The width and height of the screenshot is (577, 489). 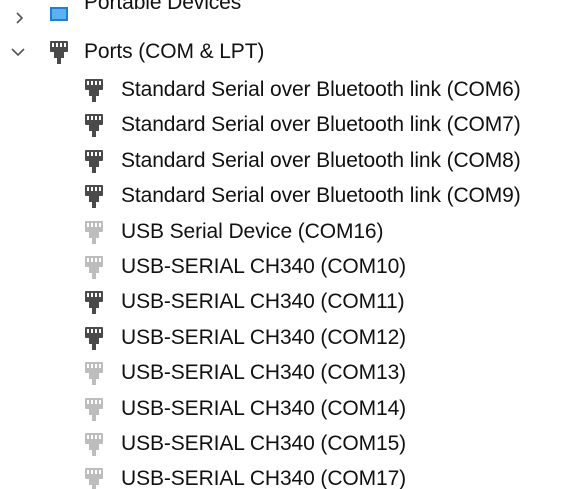 I want to click on port-device-row: USB-SERIAL CH340 (COM14), so click(x=288, y=408).